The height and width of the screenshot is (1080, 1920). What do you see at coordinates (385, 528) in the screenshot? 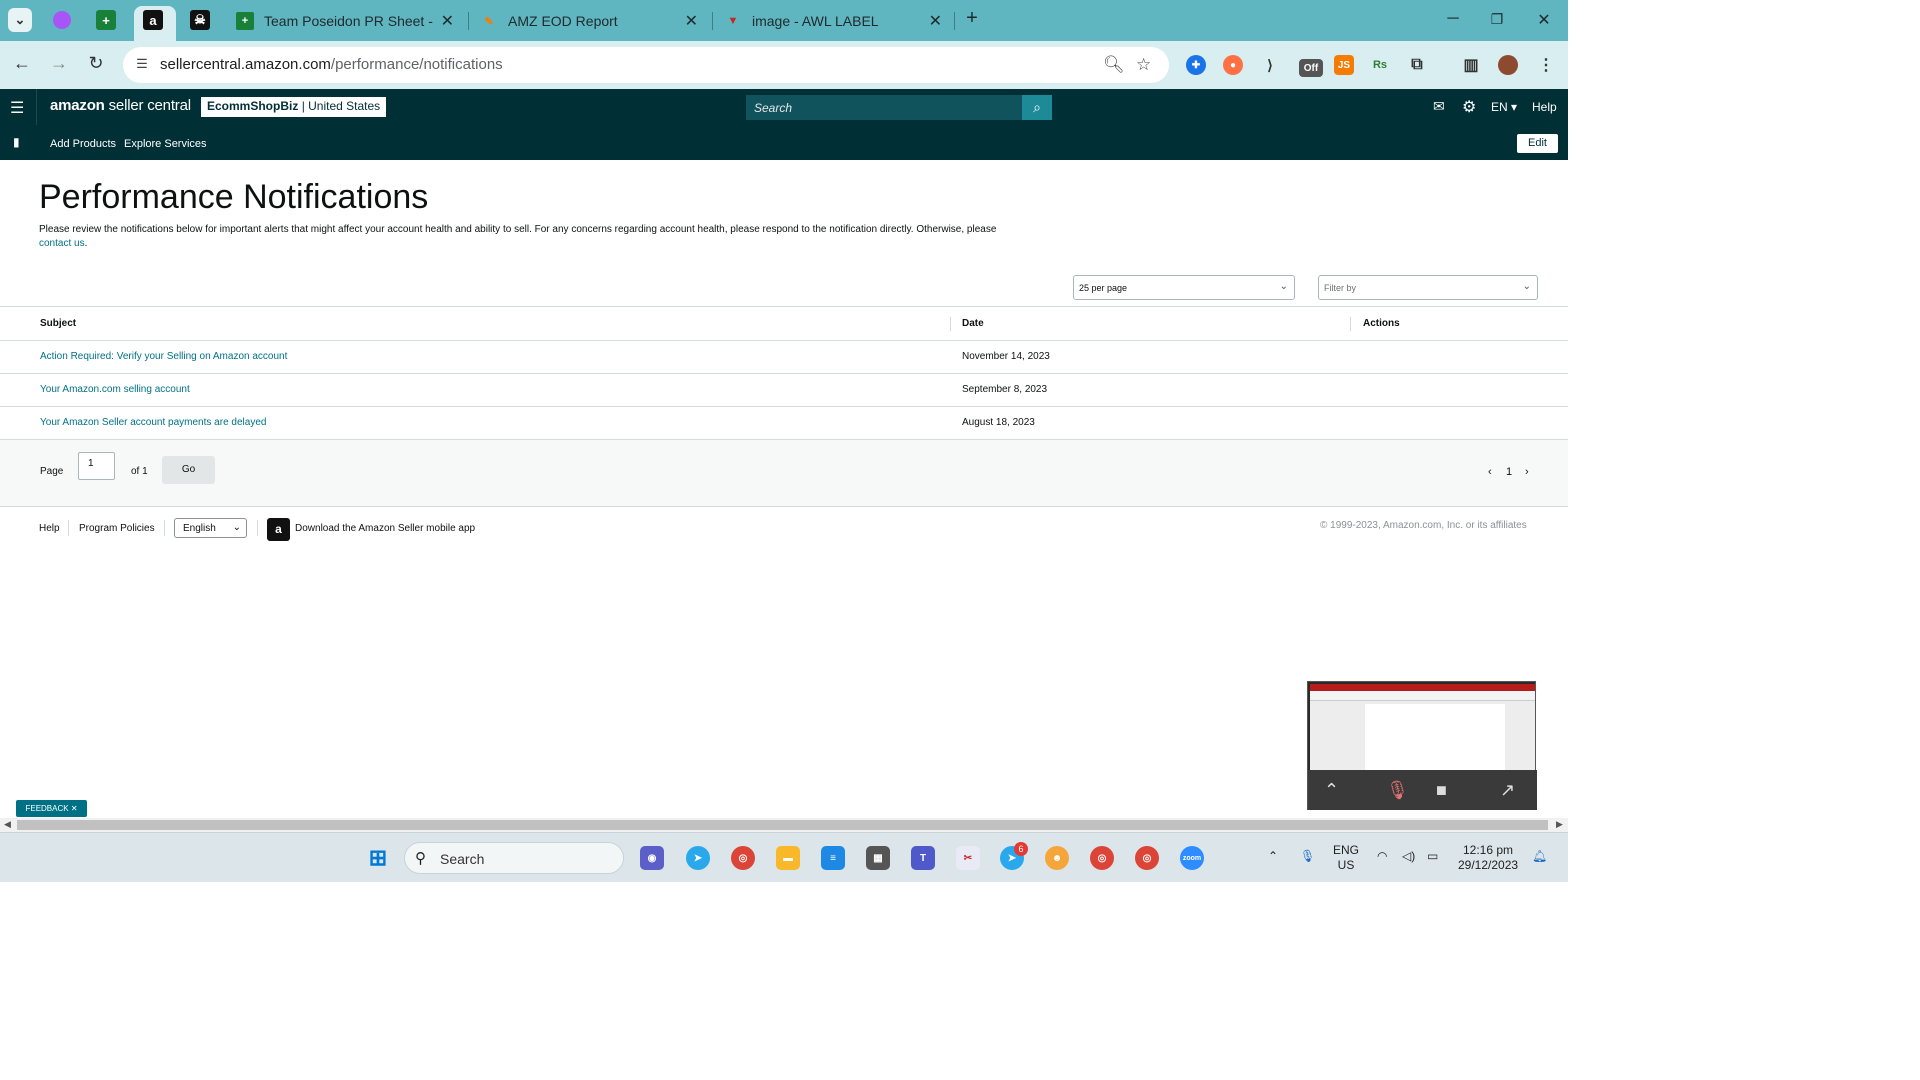
I see `download-app-link: Download the Amazon Seller mobile app` at bounding box center [385, 528].